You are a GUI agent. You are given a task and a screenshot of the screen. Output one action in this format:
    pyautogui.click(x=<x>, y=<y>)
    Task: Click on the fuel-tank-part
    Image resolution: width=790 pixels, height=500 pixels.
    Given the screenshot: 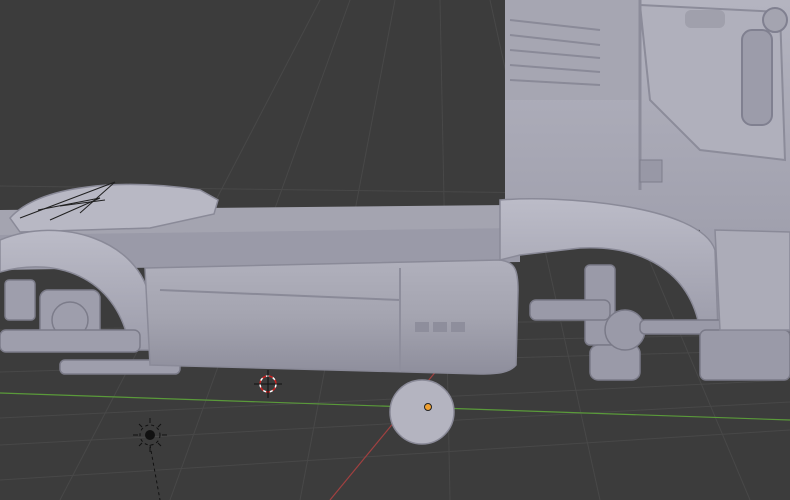 What is the action you would take?
    pyautogui.click(x=331, y=317)
    